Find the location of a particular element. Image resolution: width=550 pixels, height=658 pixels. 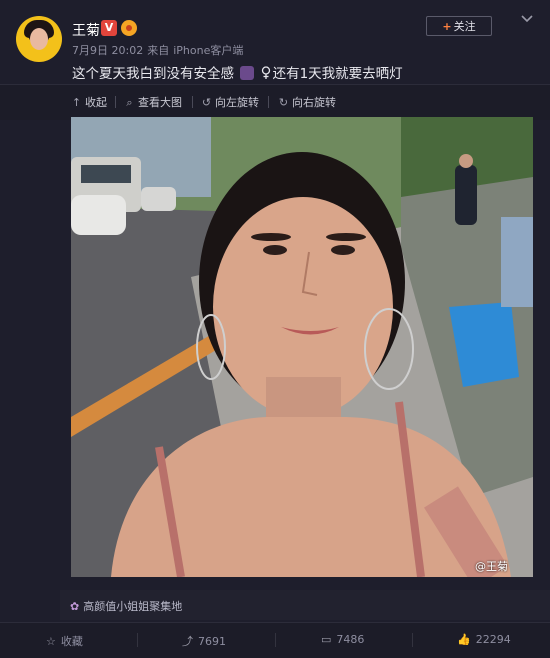

like-button: 👍 22294 is located at coordinates (484, 639).